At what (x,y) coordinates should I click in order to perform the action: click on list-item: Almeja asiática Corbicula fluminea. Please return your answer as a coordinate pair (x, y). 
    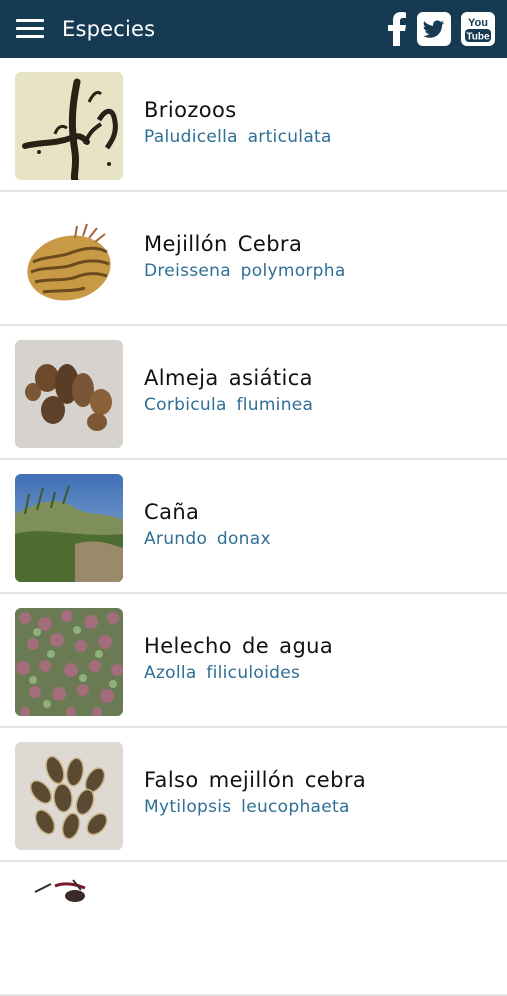
    Looking at the image, I should click on (253, 393).